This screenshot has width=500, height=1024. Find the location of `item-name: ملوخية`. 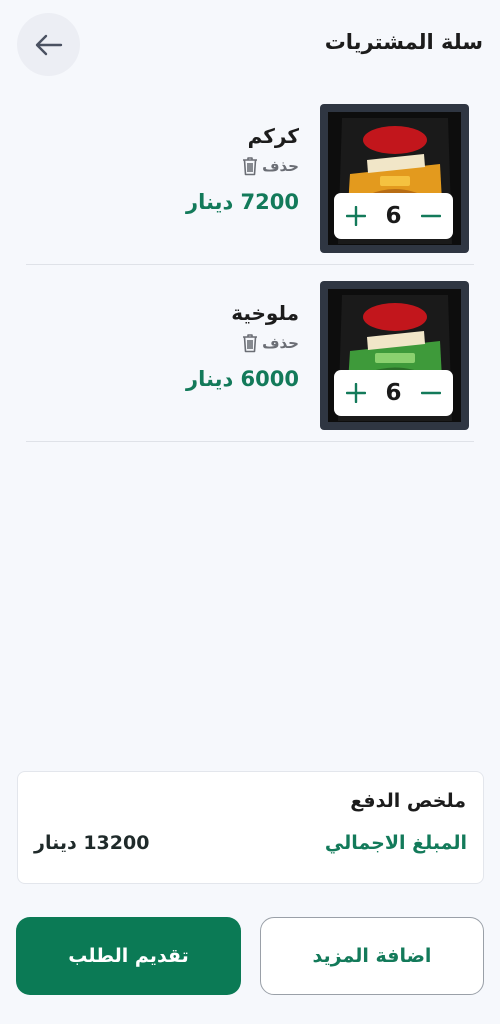

item-name: ملوخية is located at coordinates (265, 313).